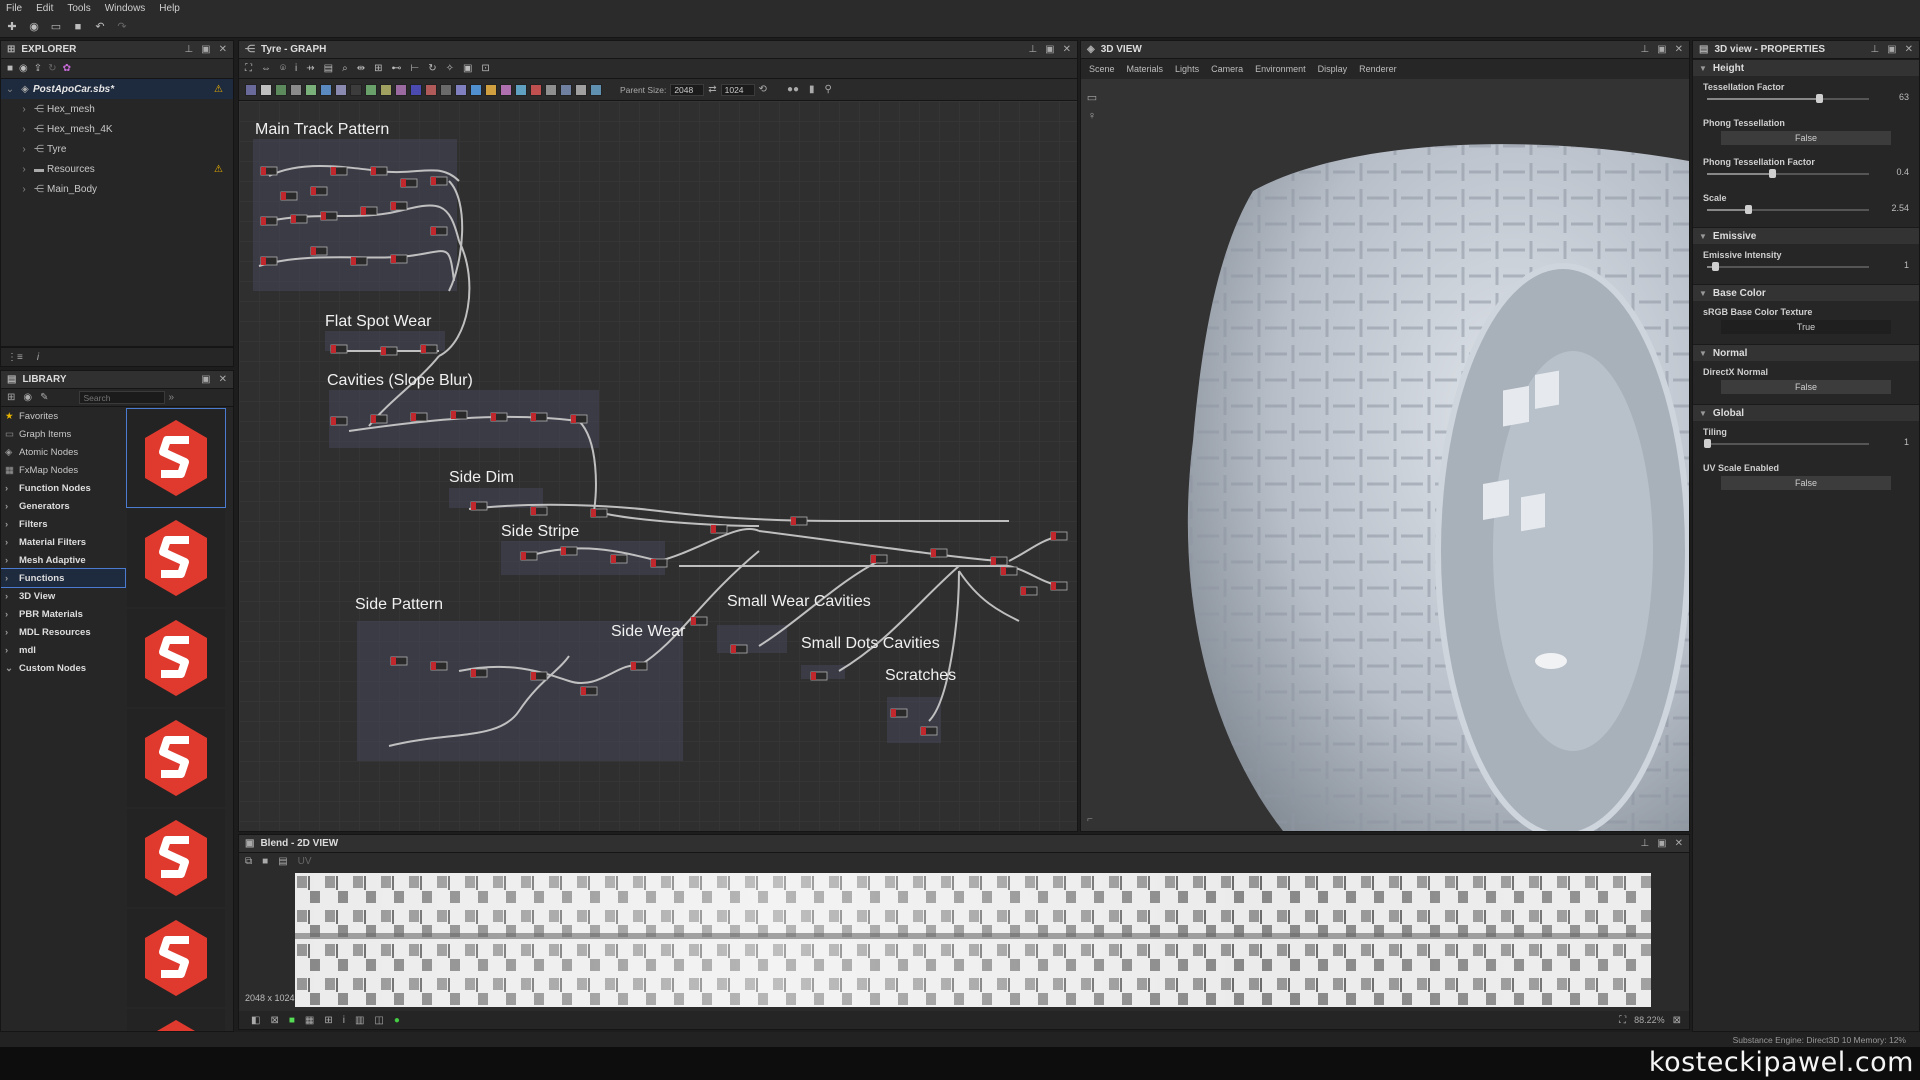  Describe the element at coordinates (100, 27) in the screenshot. I see `undo-icon: ↶` at that location.